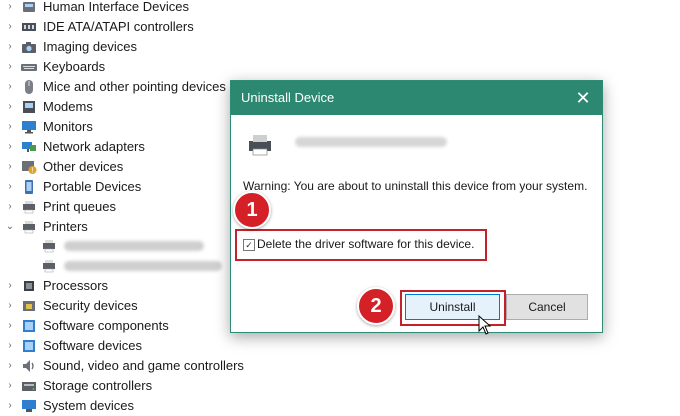  Describe the element at coordinates (249, 245) in the screenshot. I see `delete-driver-checkbox: ✓` at that location.